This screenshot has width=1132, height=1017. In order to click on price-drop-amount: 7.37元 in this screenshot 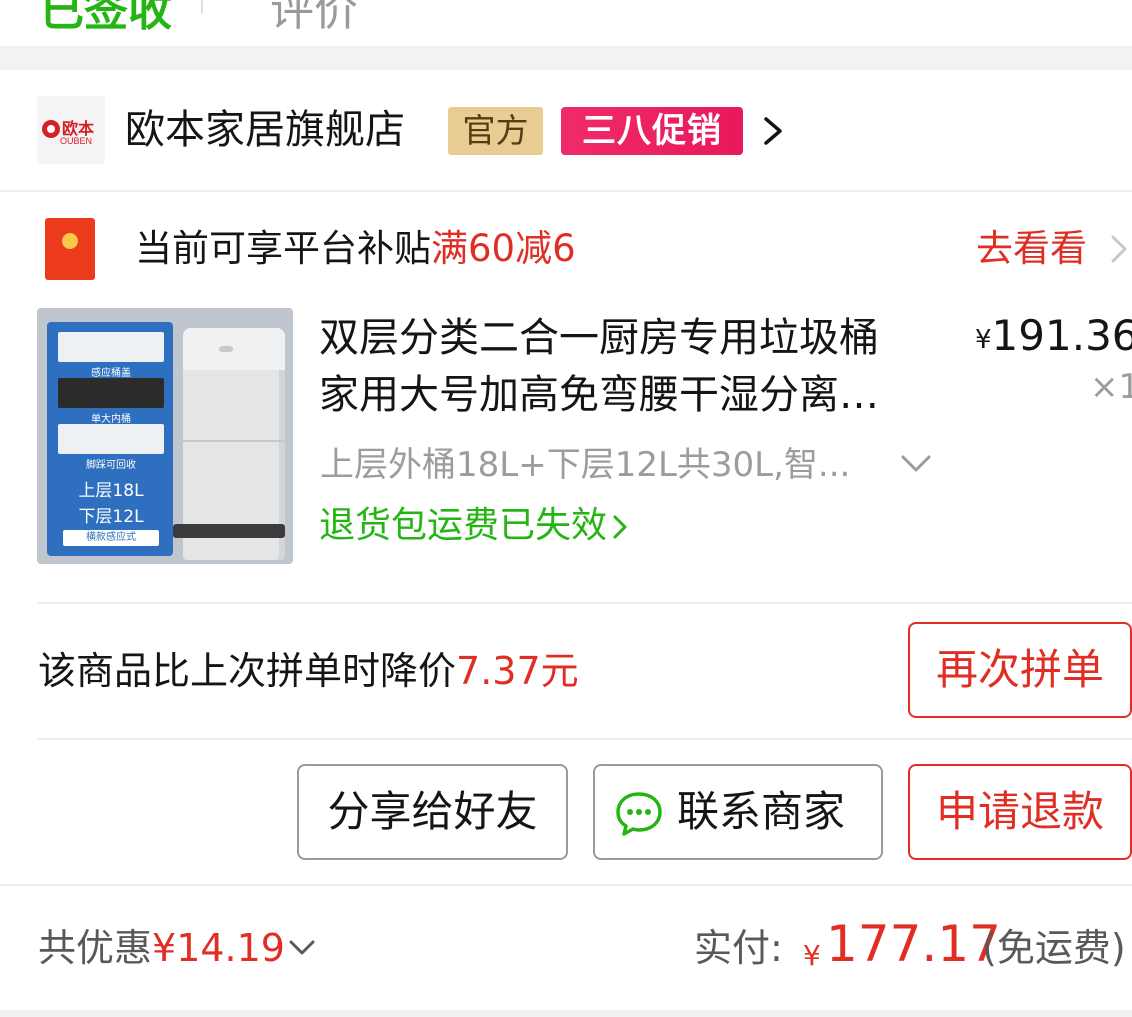, I will do `click(517, 671)`.